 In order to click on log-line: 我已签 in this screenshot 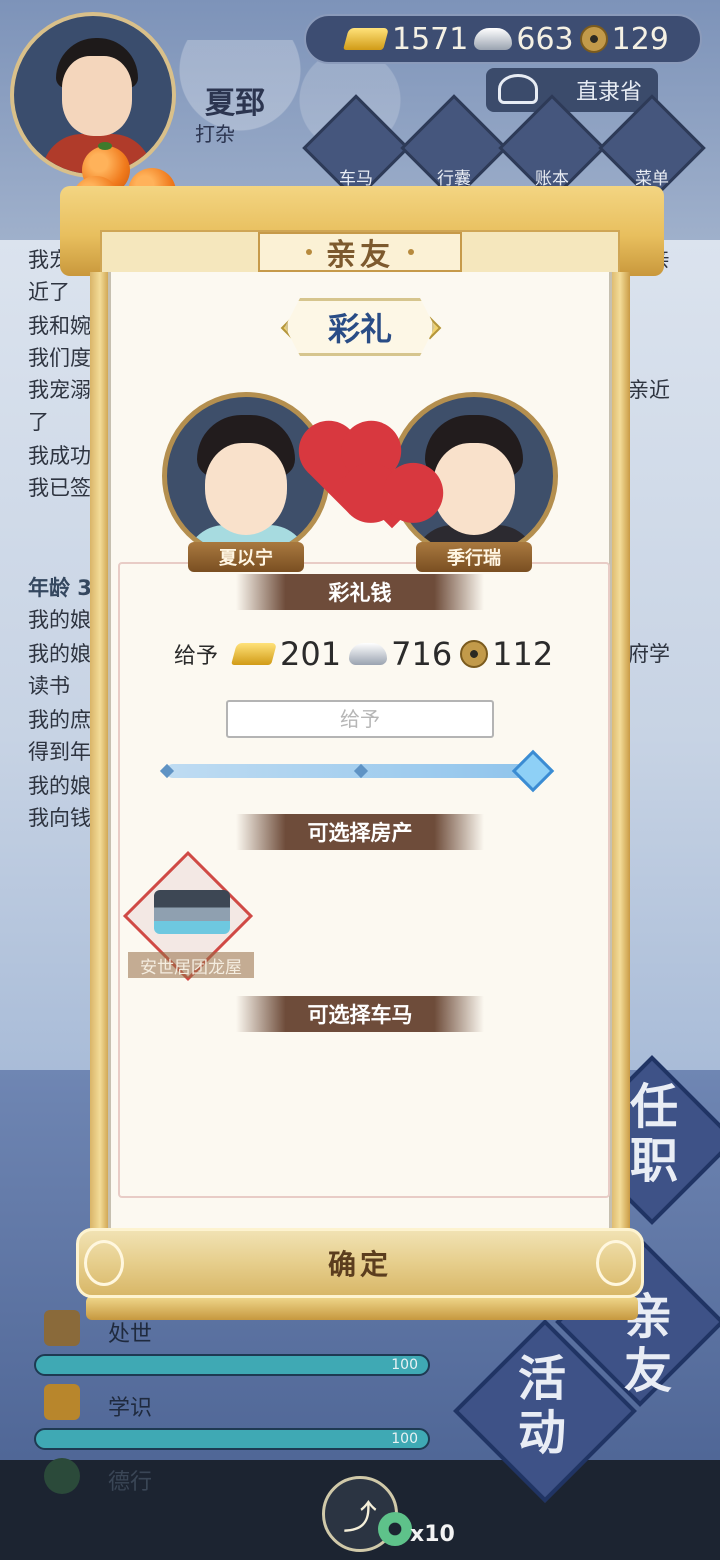, I will do `click(59, 488)`.